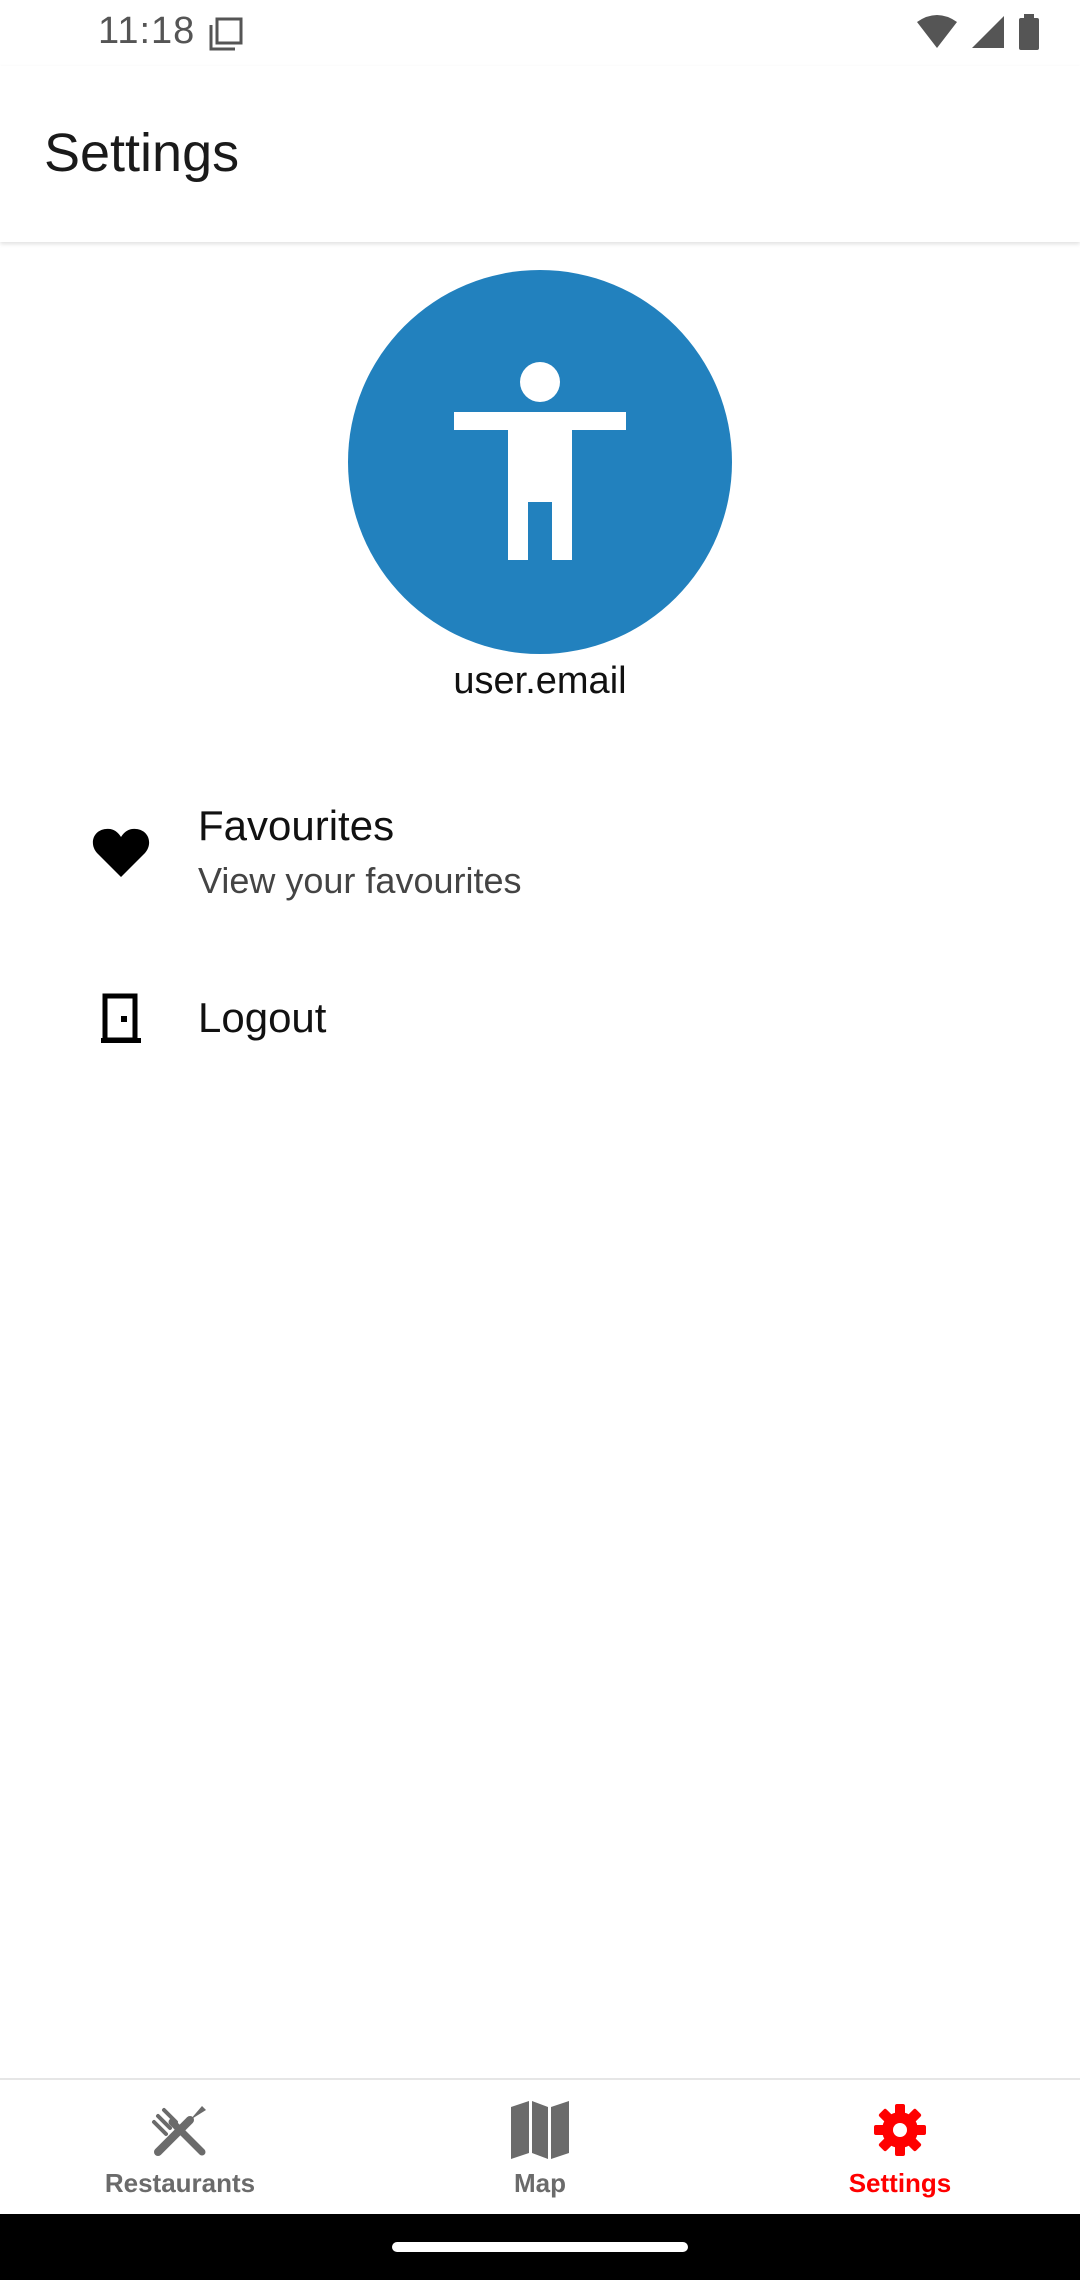 The height and width of the screenshot is (2280, 1080). Describe the element at coordinates (180, 2183) in the screenshot. I see `tab-restaurants-label: Restaurants` at that location.